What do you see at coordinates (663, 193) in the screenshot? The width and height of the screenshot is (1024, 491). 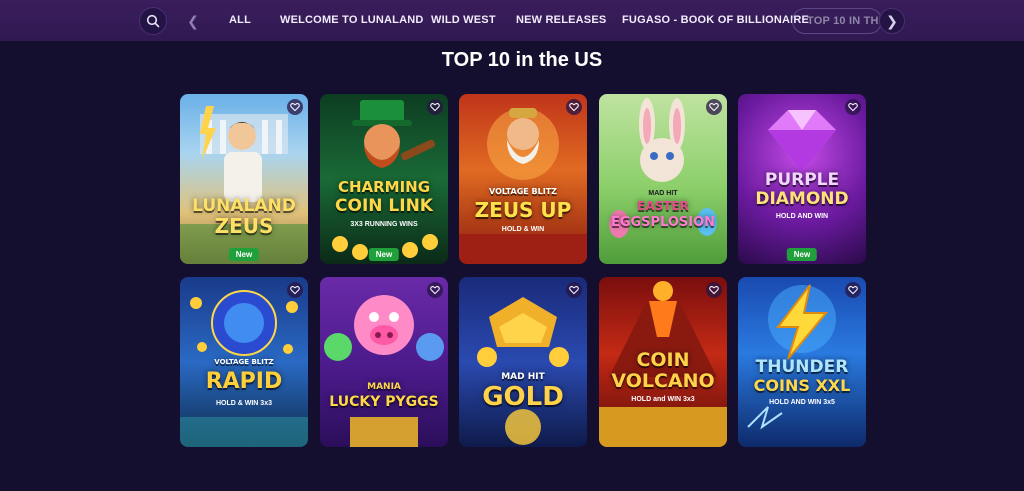 I see `game-subtitle: MAD HIT` at bounding box center [663, 193].